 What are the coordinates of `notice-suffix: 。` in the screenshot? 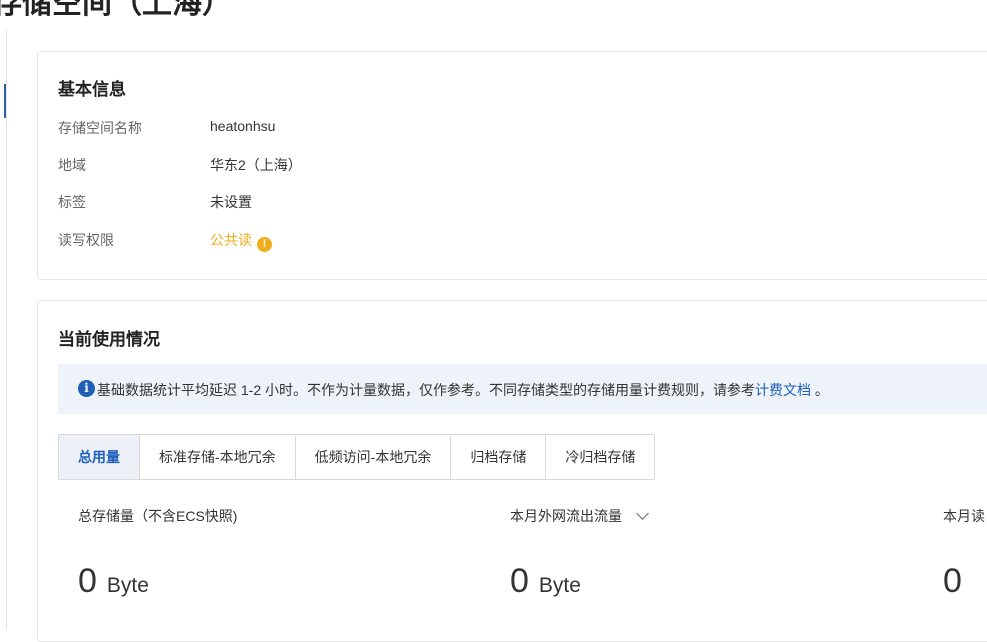 It's located at (820, 390).